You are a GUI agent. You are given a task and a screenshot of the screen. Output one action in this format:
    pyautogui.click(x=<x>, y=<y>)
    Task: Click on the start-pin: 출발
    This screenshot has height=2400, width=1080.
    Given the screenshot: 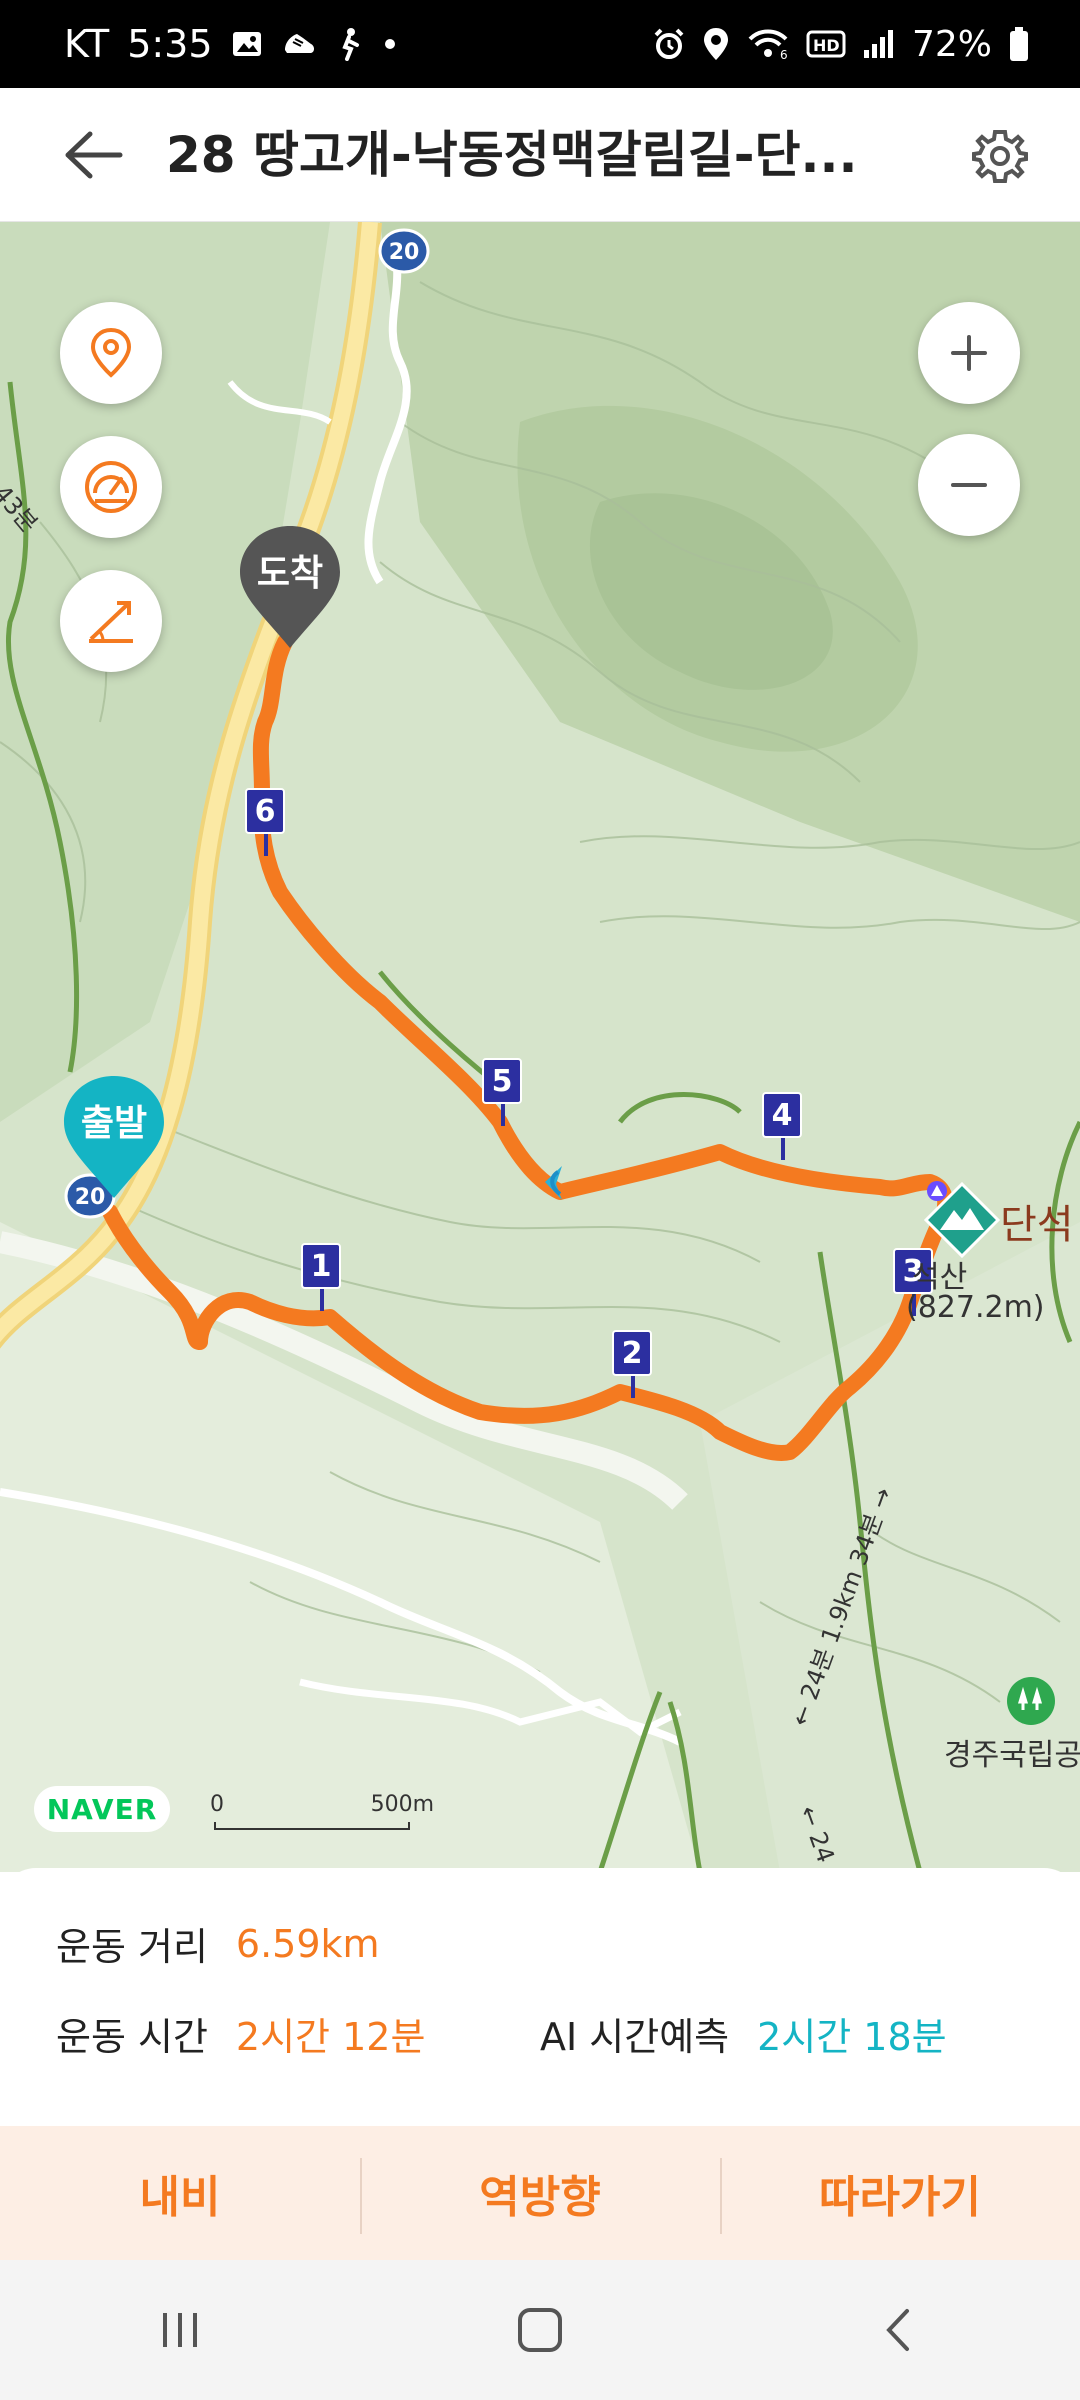 What is the action you would take?
    pyautogui.click(x=114, y=1137)
    